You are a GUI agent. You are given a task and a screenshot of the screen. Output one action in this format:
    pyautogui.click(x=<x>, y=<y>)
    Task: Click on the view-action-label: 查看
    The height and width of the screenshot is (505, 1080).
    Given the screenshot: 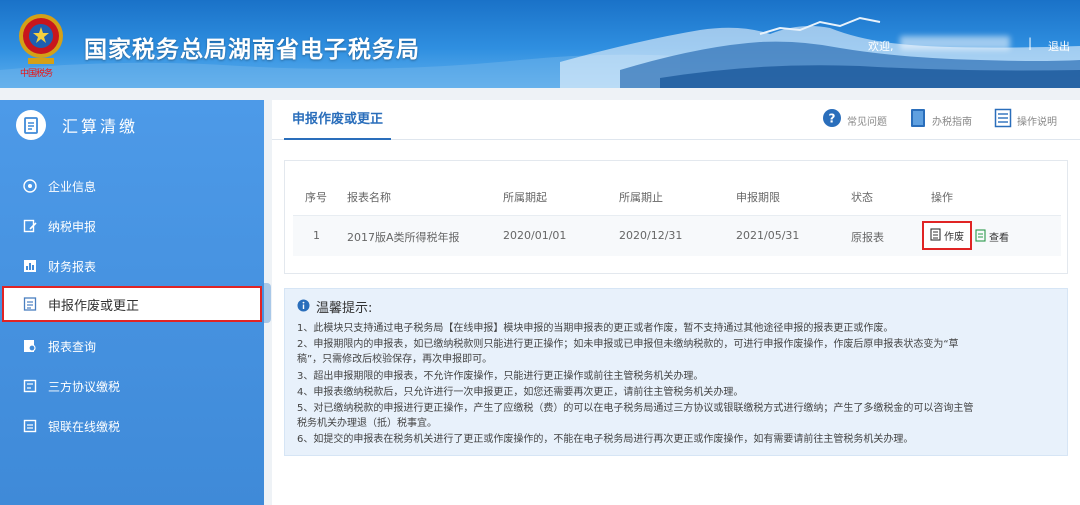 What is the action you would take?
    pyautogui.click(x=999, y=238)
    